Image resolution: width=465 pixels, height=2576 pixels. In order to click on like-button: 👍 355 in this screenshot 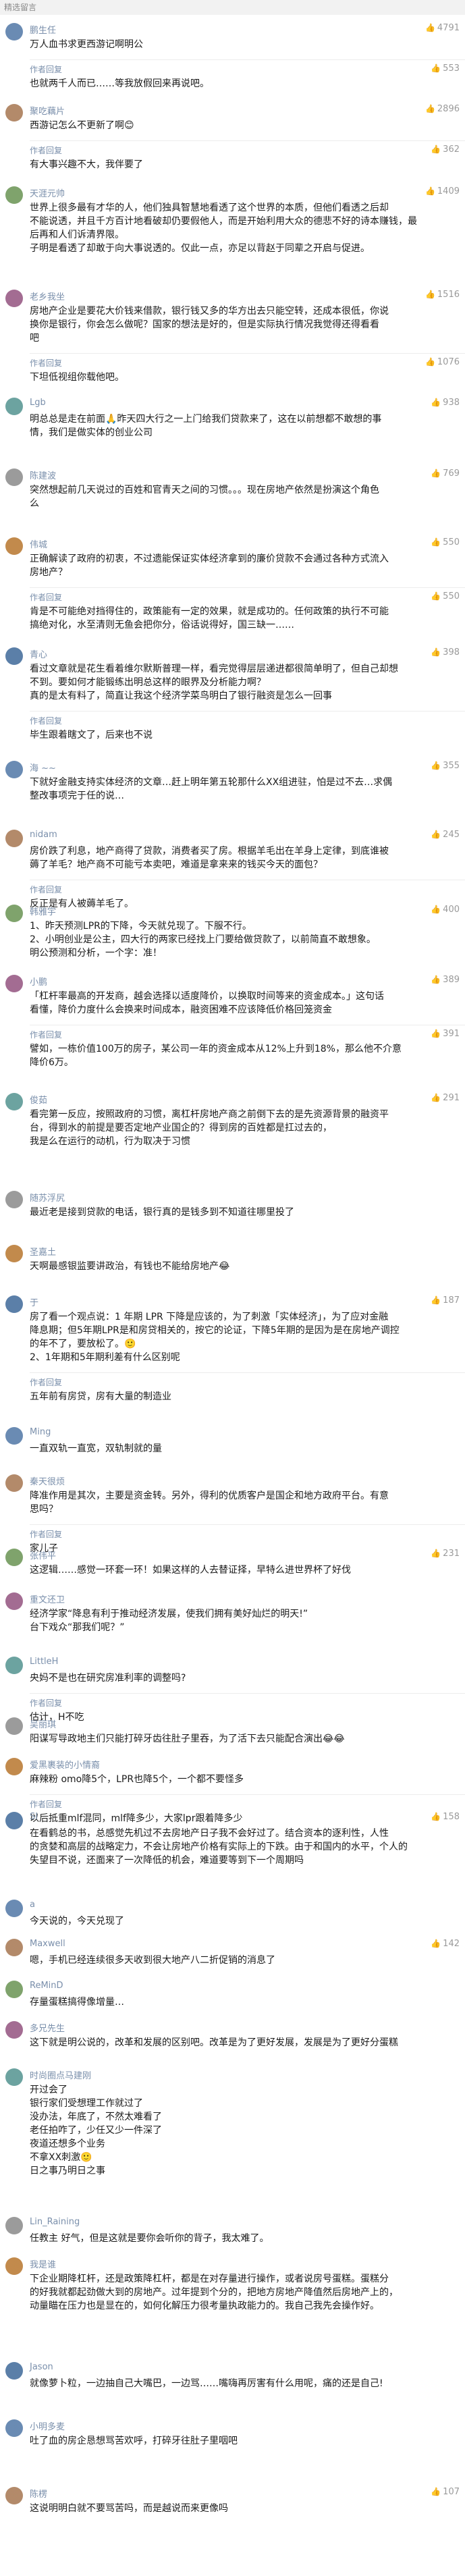, I will do `click(445, 766)`.